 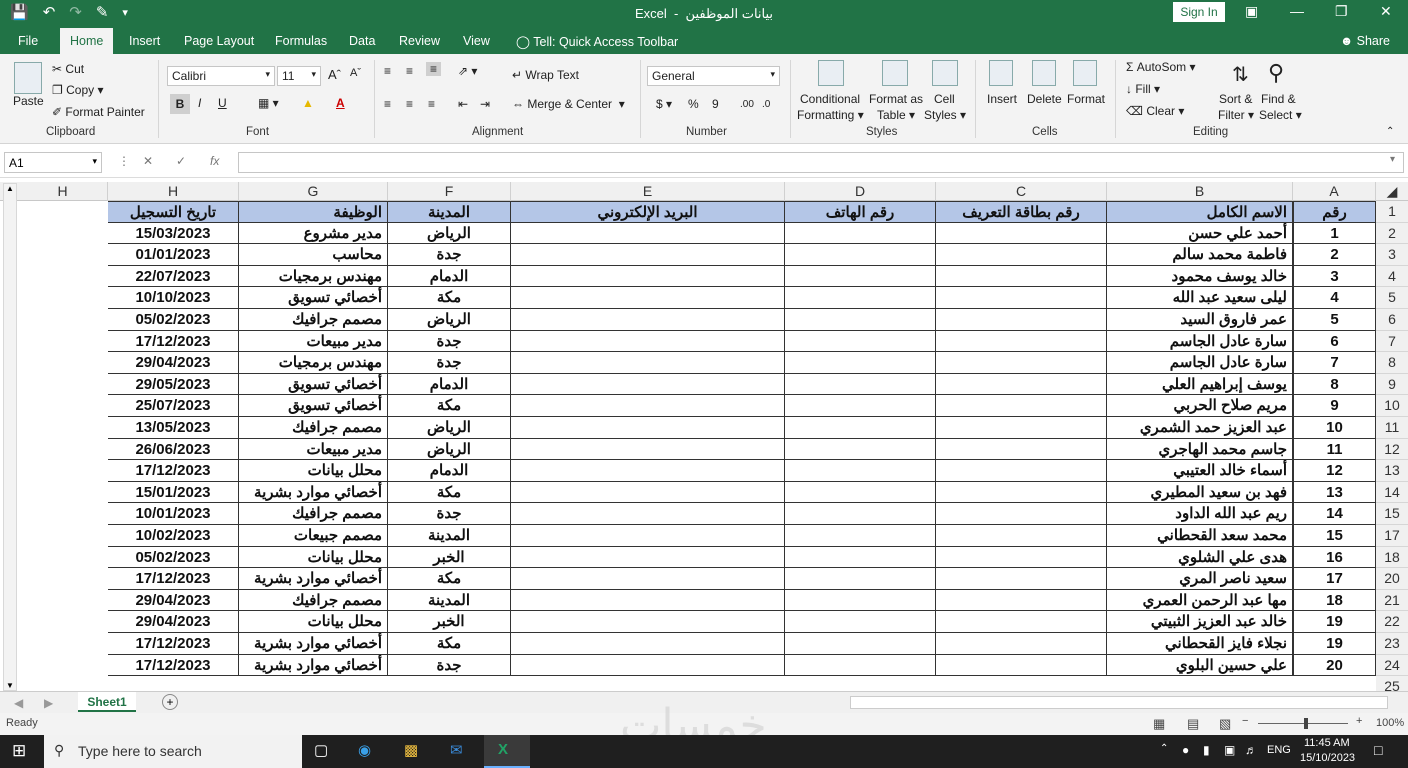 I want to click on sort-filter-icon: ⇅, so click(x=1240, y=74).